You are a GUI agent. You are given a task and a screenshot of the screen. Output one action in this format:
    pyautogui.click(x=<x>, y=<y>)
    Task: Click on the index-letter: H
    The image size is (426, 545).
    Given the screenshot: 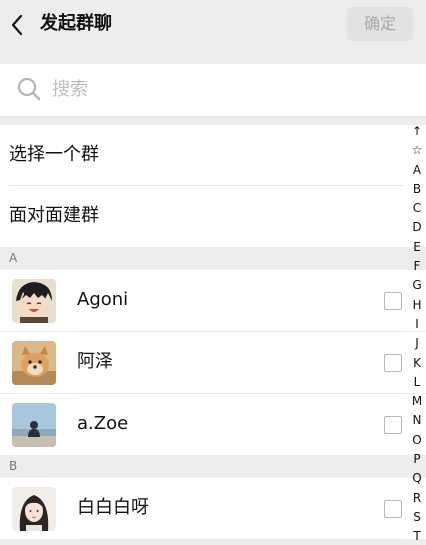 What is the action you would take?
    pyautogui.click(x=416, y=305)
    